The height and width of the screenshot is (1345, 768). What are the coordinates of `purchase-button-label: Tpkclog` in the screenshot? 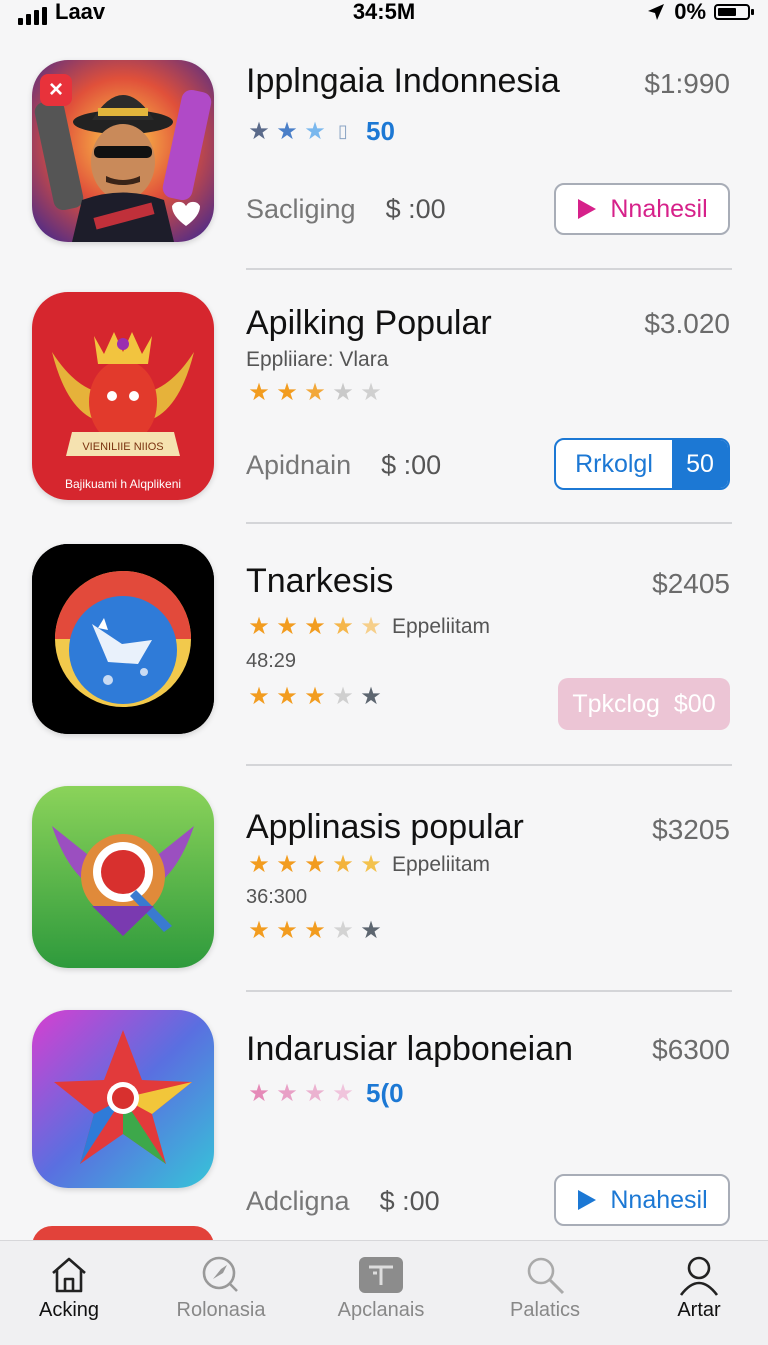 It's located at (616, 703).